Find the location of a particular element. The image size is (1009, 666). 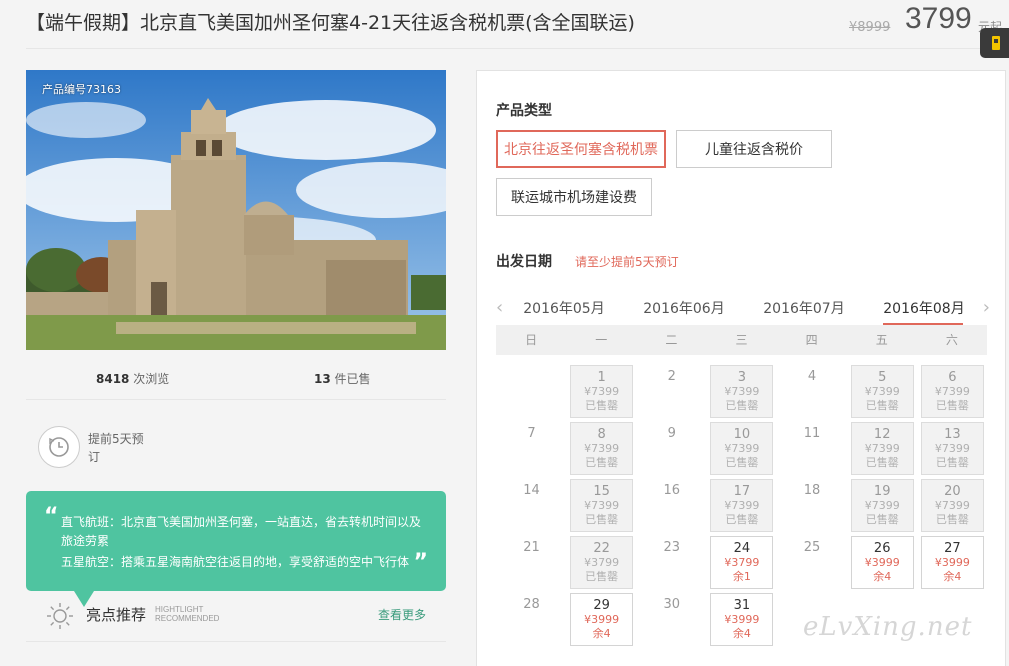

calendar-cell: 29 ¥3999 余4 is located at coordinates (601, 619).